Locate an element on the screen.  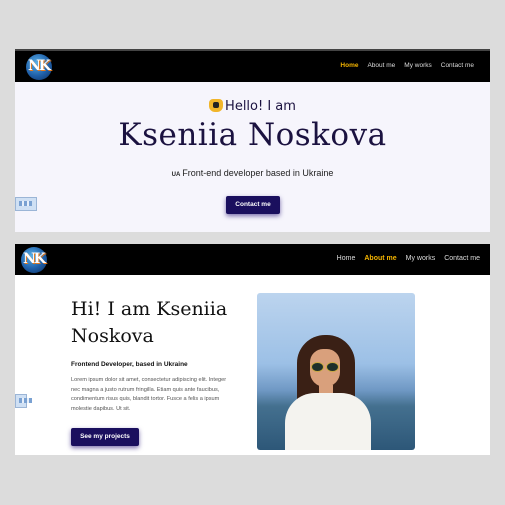
waving-hands-icon is located at coordinates (216, 105).